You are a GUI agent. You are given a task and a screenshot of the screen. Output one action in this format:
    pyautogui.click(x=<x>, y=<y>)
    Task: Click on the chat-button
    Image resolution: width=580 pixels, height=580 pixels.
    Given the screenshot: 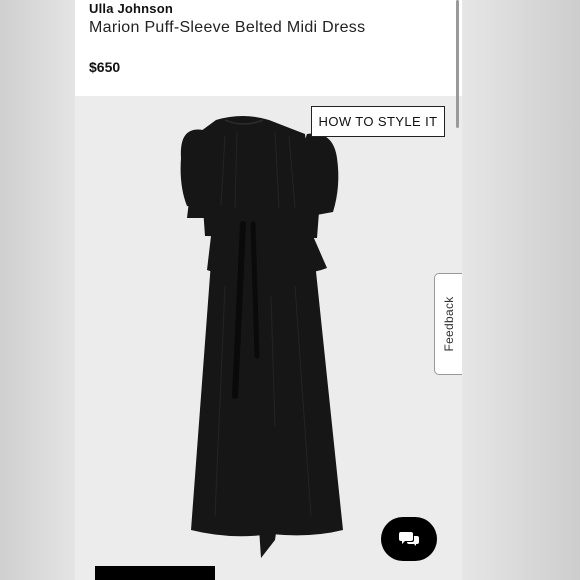 What is the action you would take?
    pyautogui.click(x=409, y=539)
    